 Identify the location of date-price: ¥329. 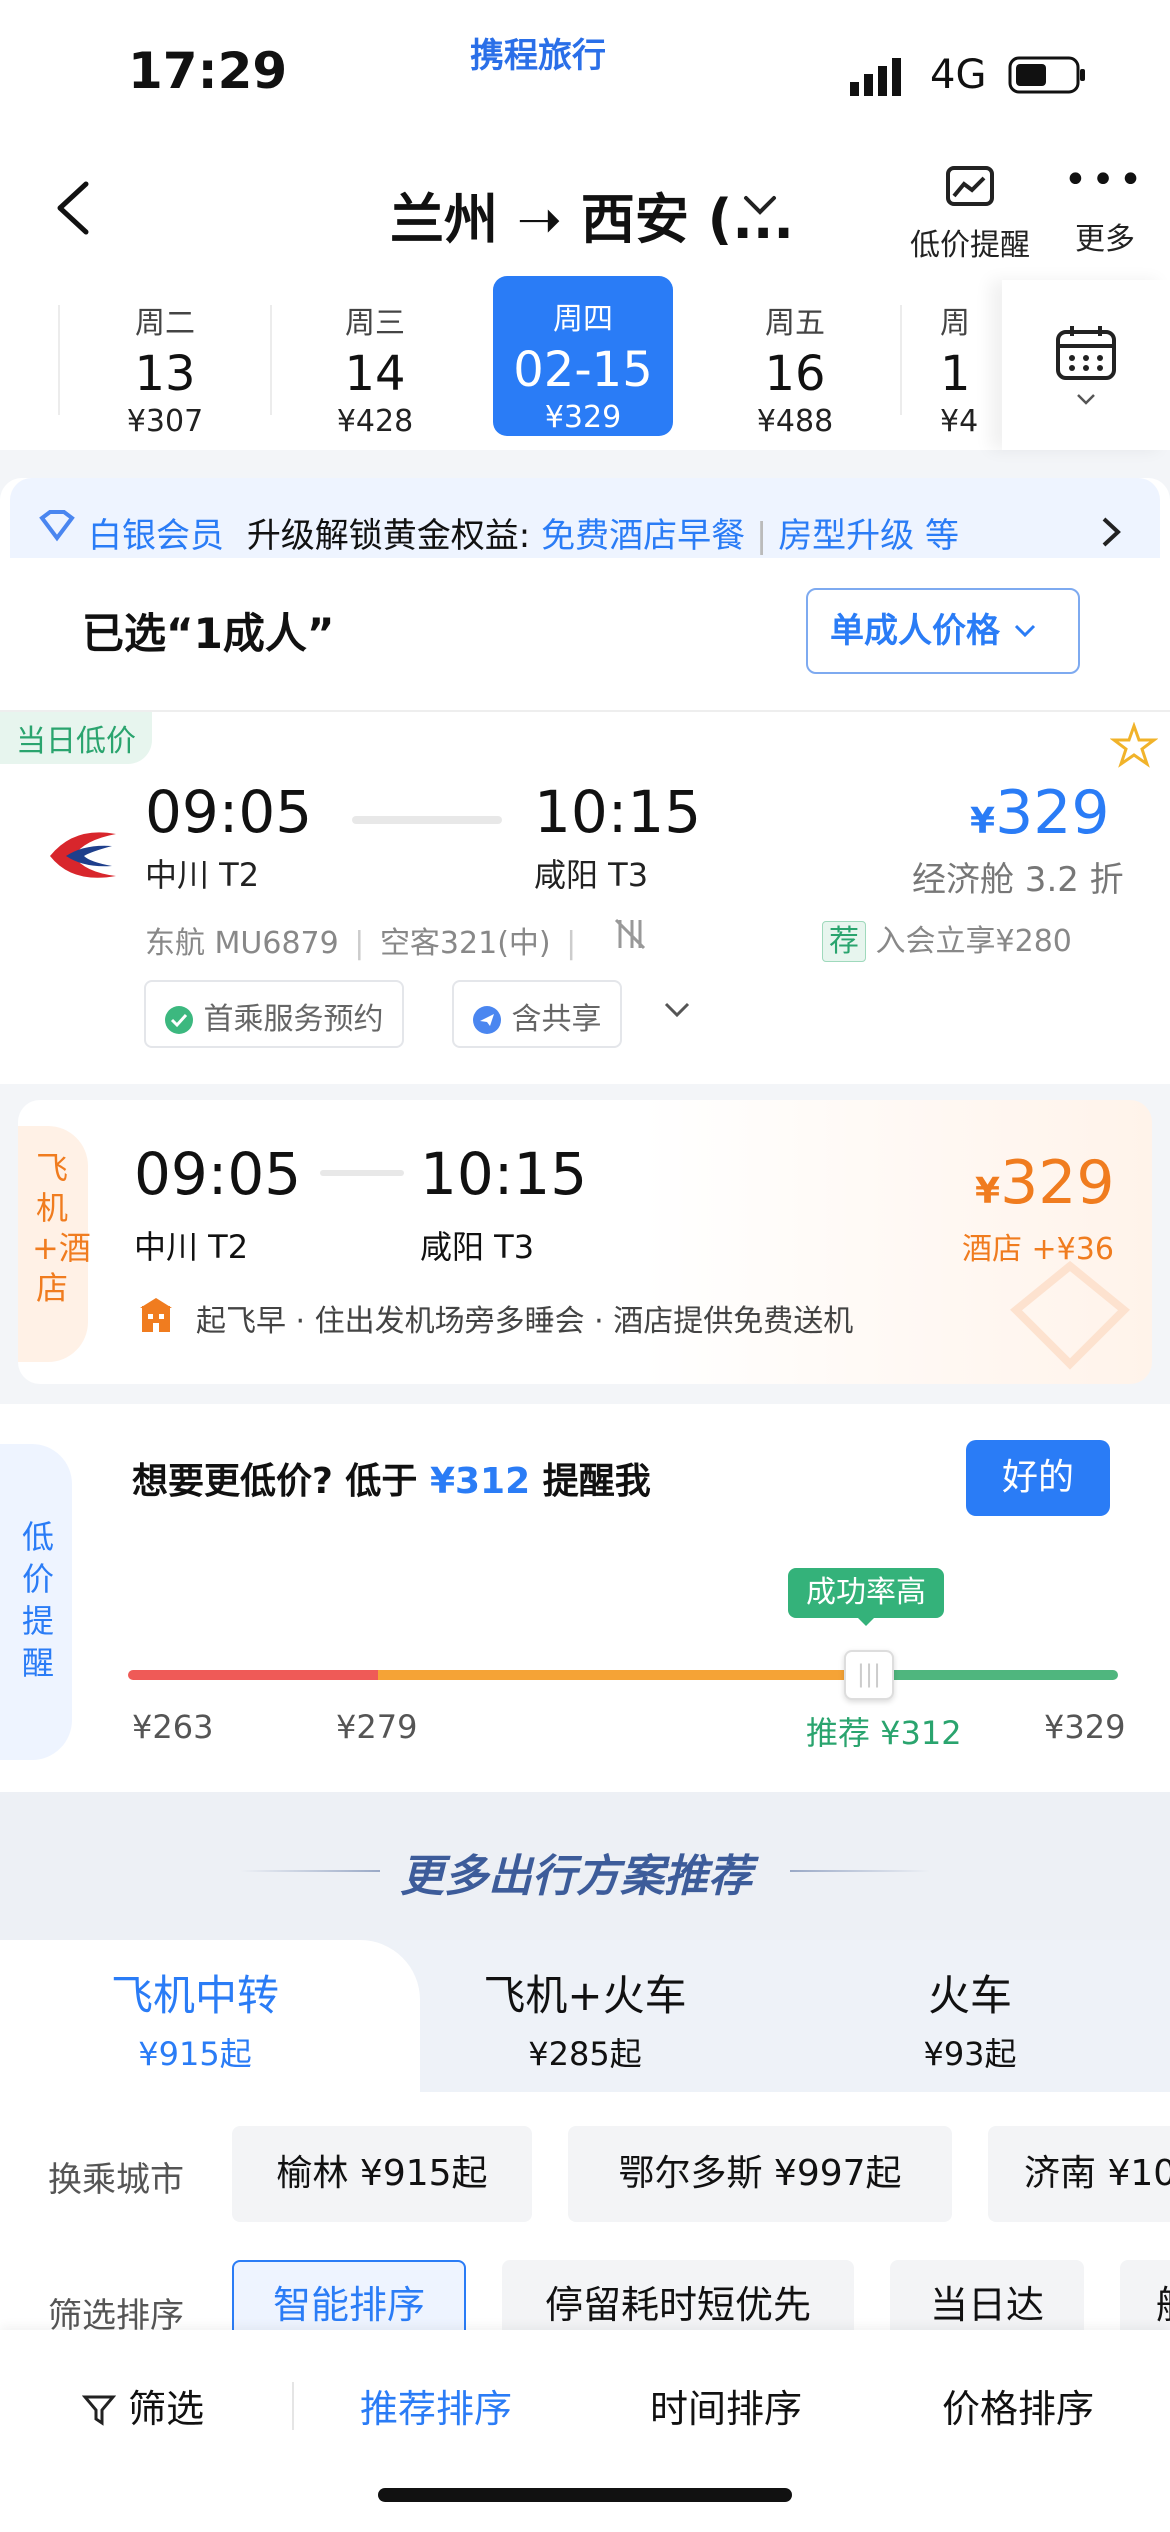
(583, 417).